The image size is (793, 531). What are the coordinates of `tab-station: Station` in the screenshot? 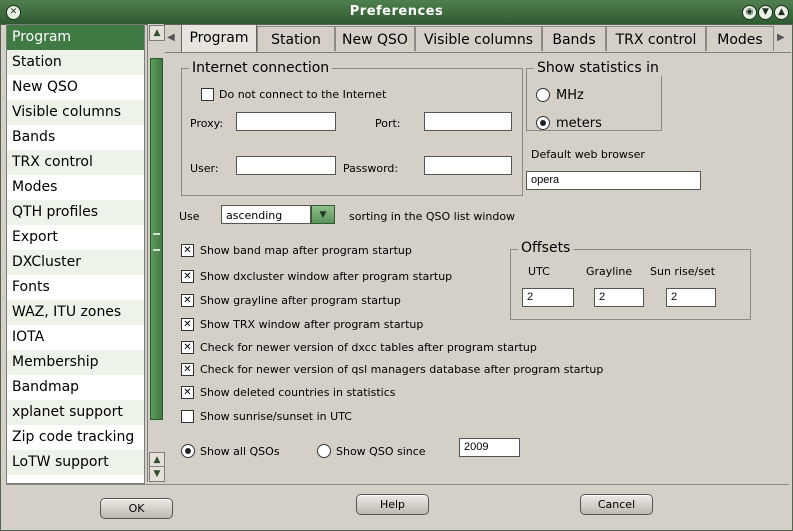 It's located at (296, 38).